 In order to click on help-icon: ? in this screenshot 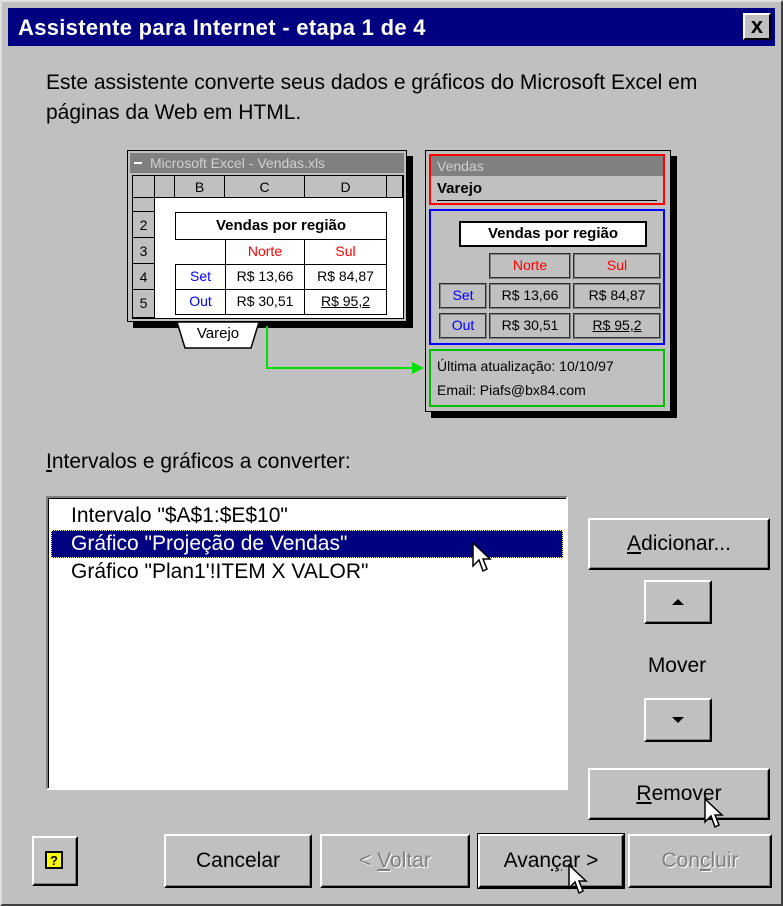, I will do `click(54, 860)`.